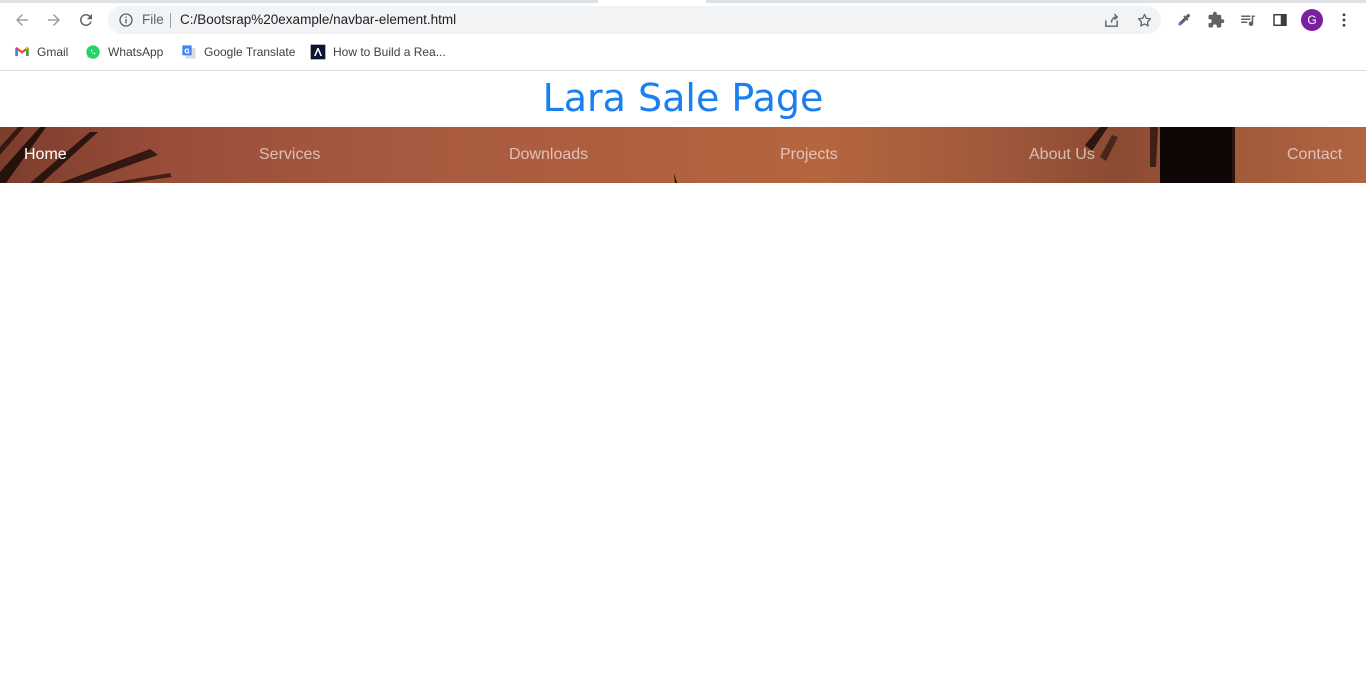 This screenshot has height=692, width=1366. I want to click on profile-avatar: G, so click(1312, 20).